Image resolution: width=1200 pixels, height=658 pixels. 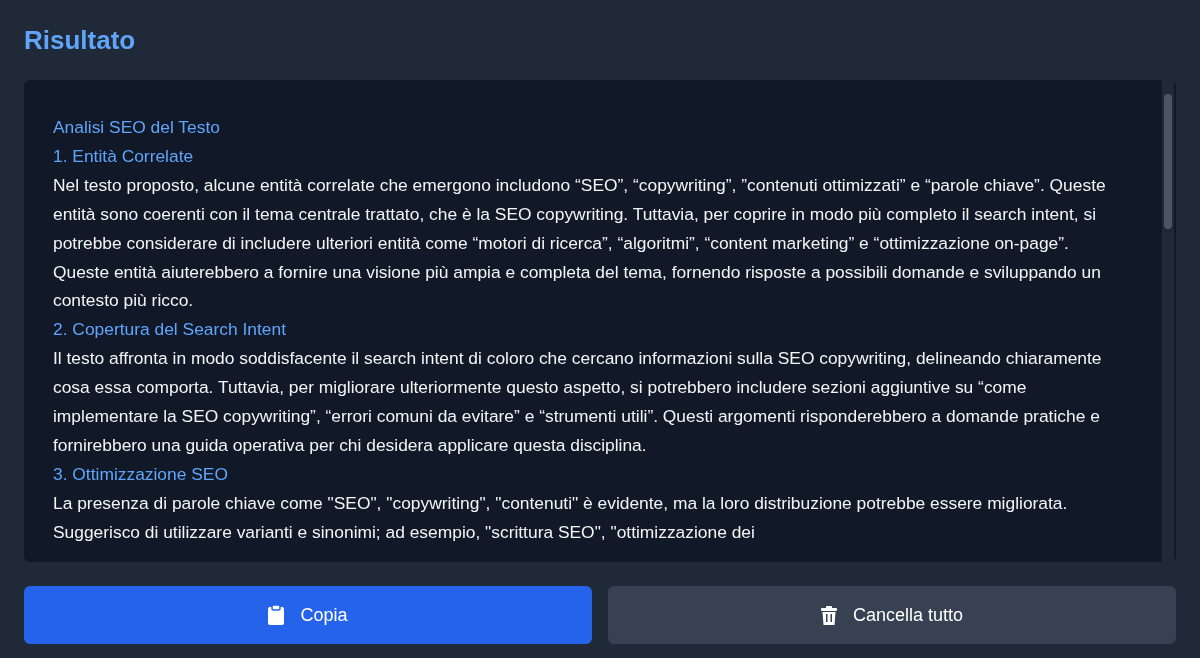 What do you see at coordinates (308, 615) in the screenshot?
I see `copy-button: Copia` at bounding box center [308, 615].